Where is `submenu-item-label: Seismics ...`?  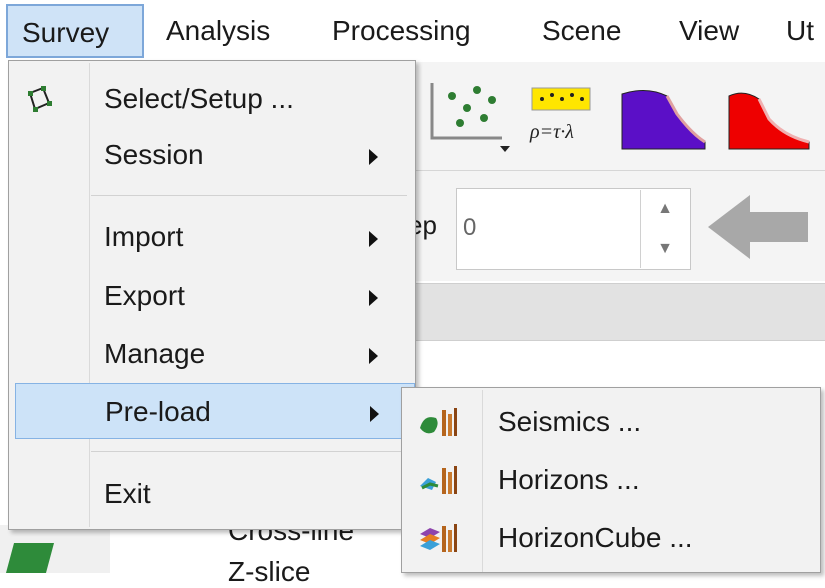 submenu-item-label: Seismics ... is located at coordinates (570, 421).